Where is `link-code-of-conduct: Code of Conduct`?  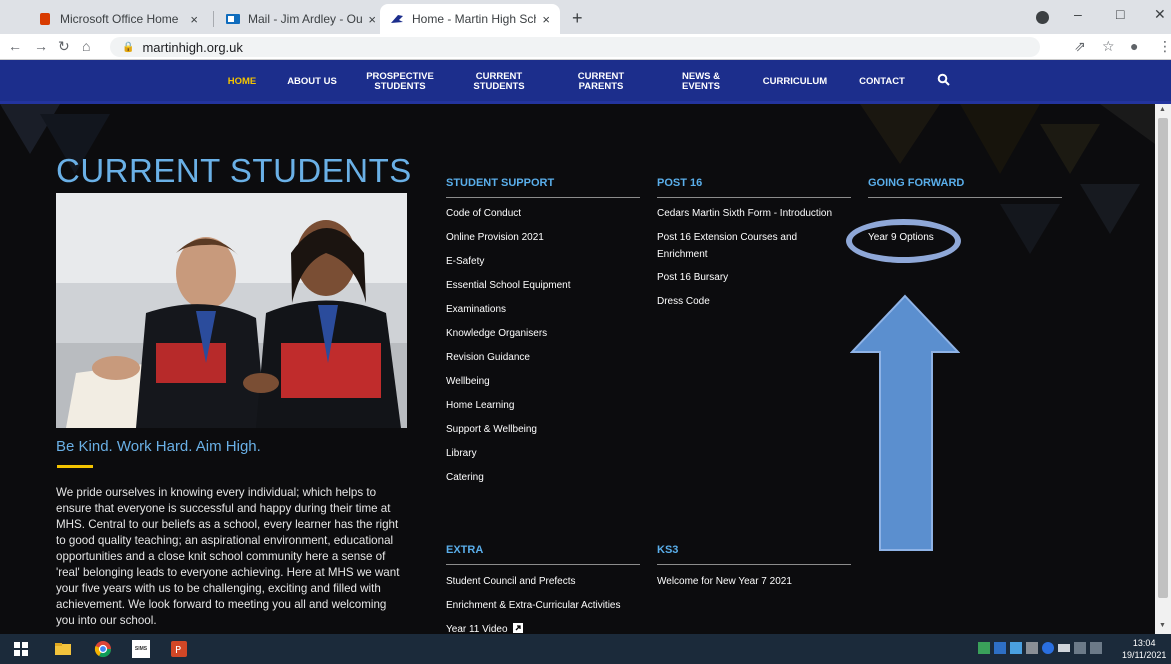 link-code-of-conduct: Code of Conduct is located at coordinates (483, 213).